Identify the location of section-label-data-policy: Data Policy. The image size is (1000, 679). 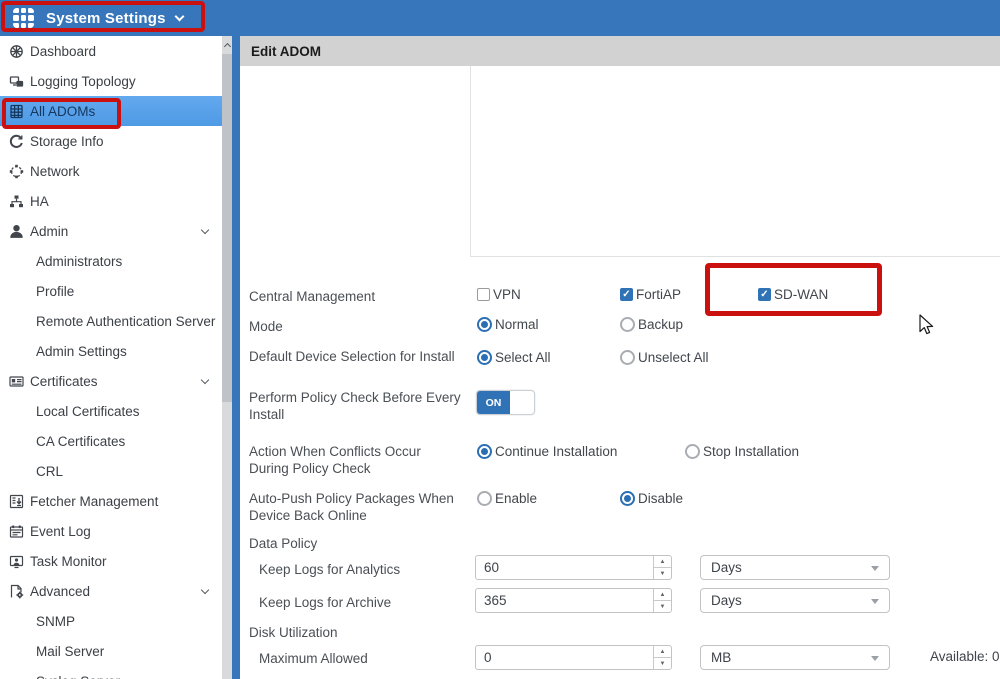
(283, 543).